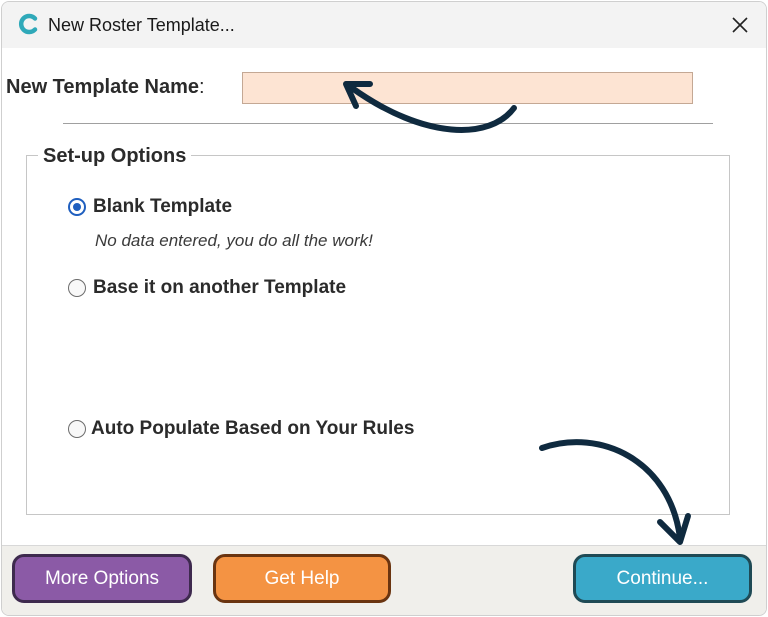 The image size is (768, 617). What do you see at coordinates (163, 206) in the screenshot?
I see `radio-label: Blank Template` at bounding box center [163, 206].